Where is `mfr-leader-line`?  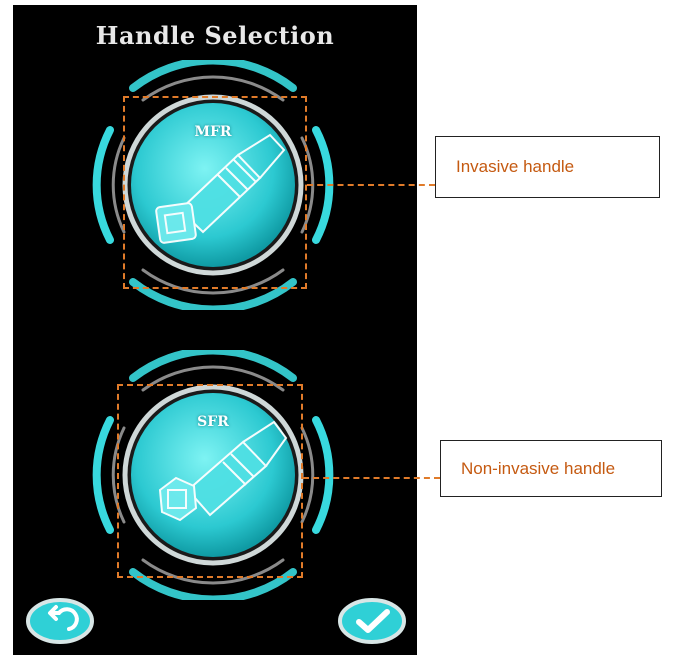
mfr-leader-line is located at coordinates (371, 185).